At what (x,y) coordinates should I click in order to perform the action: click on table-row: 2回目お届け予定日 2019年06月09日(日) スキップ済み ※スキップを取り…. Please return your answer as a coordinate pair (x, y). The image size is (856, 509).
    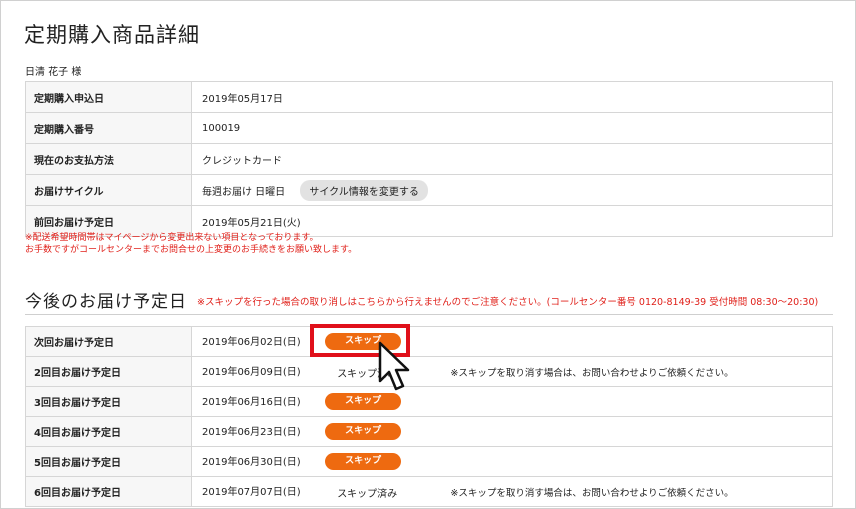
    Looking at the image, I should click on (429, 371).